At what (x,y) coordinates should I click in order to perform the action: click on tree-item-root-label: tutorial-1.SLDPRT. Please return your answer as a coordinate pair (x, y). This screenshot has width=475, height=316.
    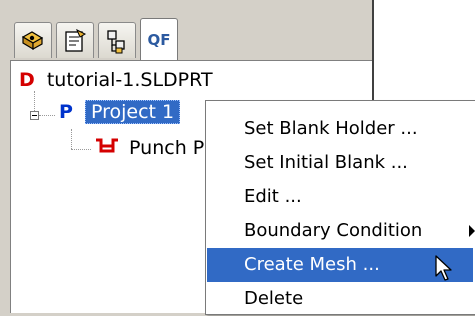
    Looking at the image, I should click on (129, 80).